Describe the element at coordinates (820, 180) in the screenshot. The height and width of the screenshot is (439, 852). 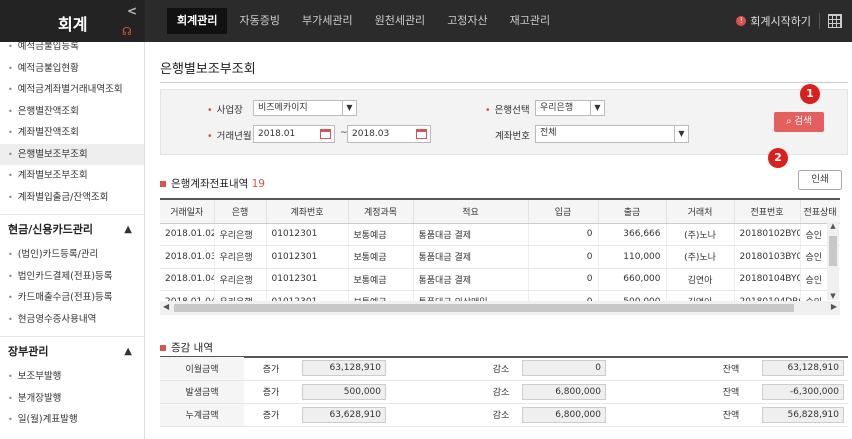
I see `print-button: 인쇄` at that location.